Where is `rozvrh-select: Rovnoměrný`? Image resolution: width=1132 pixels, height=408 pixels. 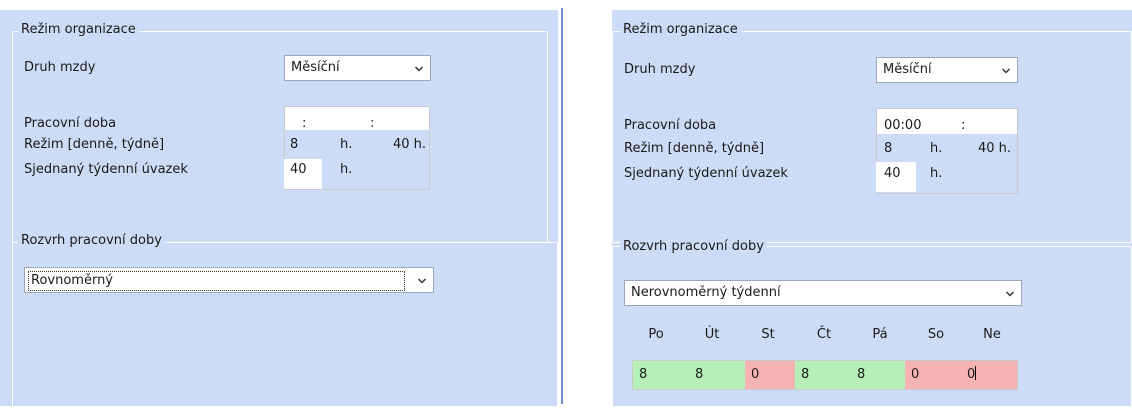
rozvrh-select: Rovnoměrný is located at coordinates (229, 280).